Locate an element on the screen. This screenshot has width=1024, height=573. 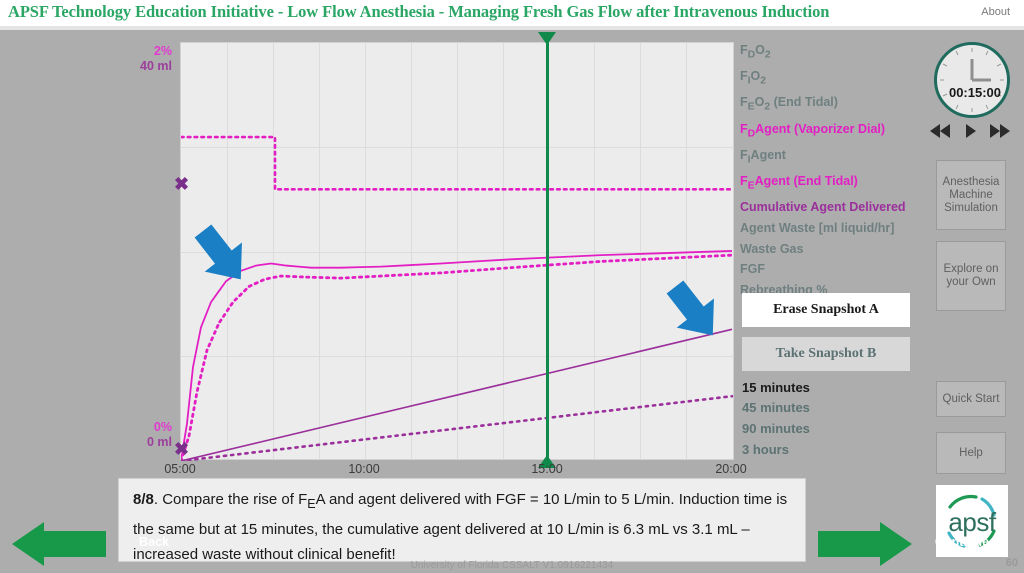
x-tick-1: 10:00 is located at coordinates (364, 469).